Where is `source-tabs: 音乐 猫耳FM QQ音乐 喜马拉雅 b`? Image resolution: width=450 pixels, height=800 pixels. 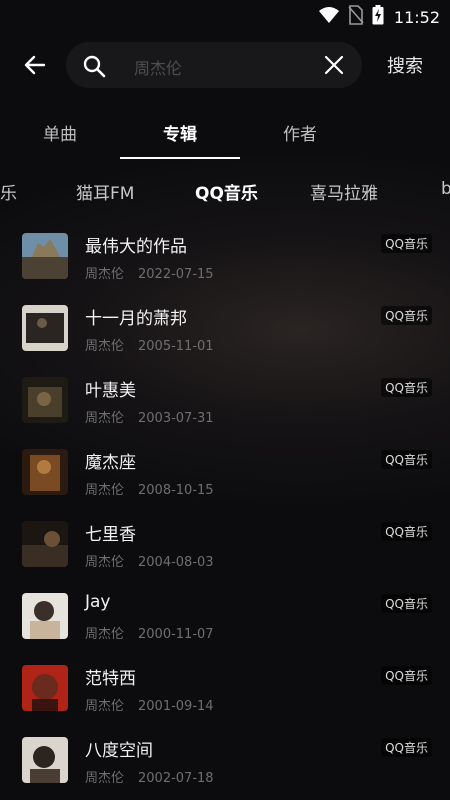 source-tabs: 音乐 猫耳FM QQ音乐 喜马拉雅 b is located at coordinates (225, 189).